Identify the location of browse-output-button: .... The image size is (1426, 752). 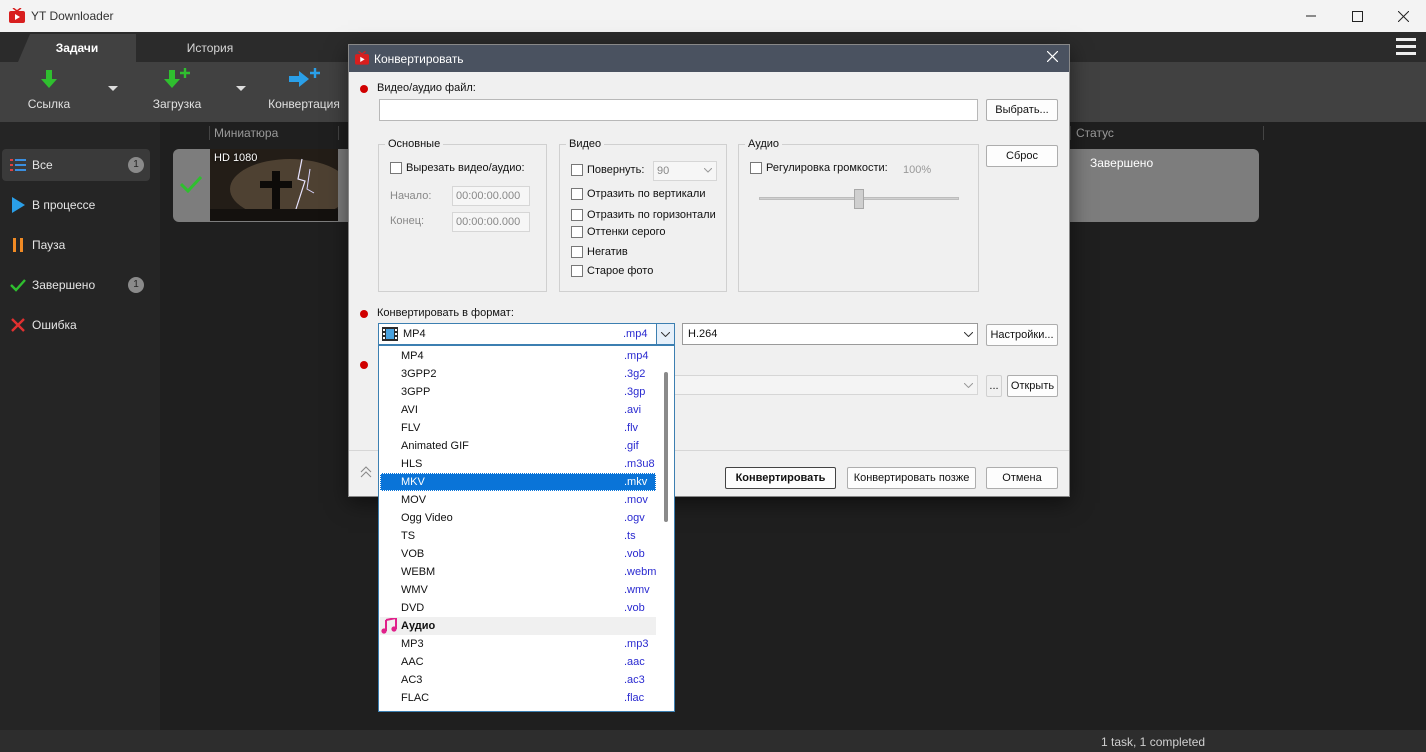
(994, 386).